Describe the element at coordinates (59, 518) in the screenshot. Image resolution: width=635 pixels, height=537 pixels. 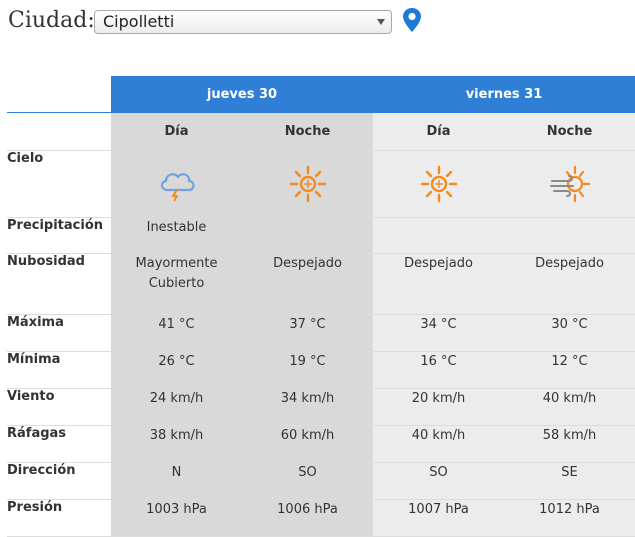
I see `row-label: Presión` at that location.